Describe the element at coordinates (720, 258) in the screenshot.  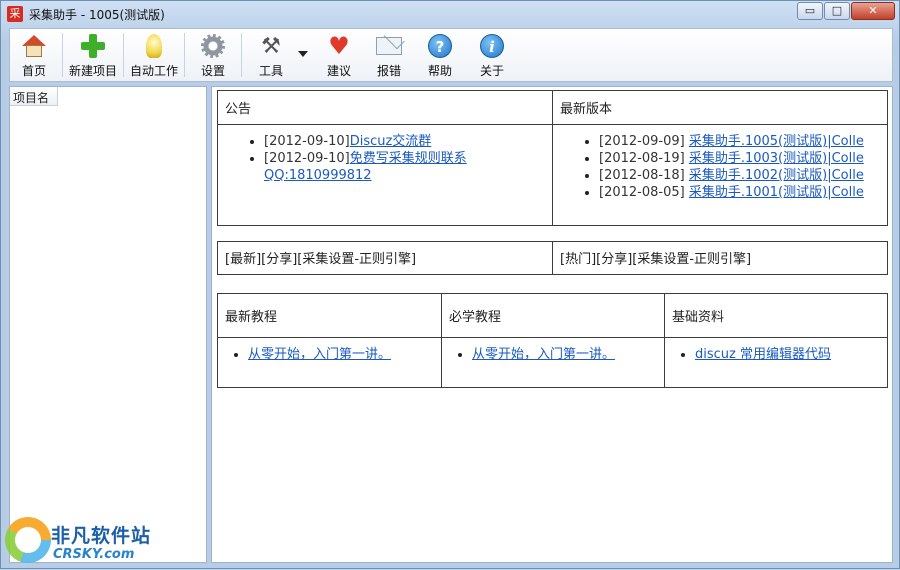
I see `rules-hot-cell: [热门][分享][采集设置-正则引擎]` at that location.